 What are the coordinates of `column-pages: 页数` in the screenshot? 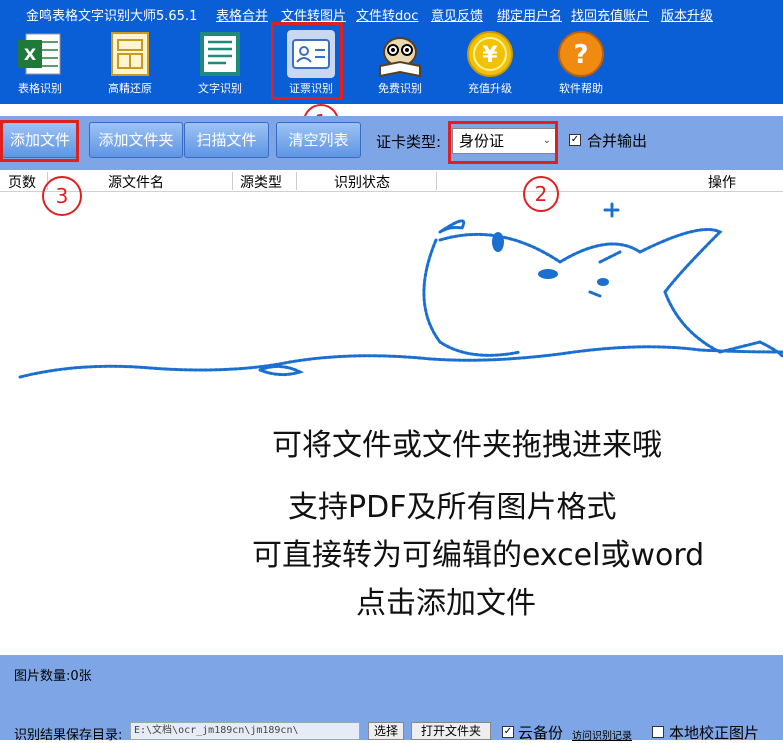 It's located at (22, 182).